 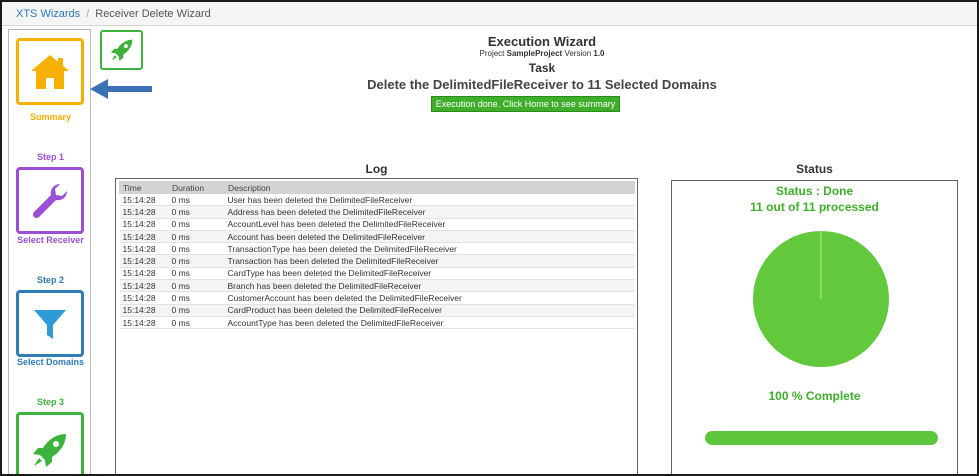 I want to click on breadcrumb: XTS Wizards / Receiver Delete Wizard, so click(x=489, y=14).